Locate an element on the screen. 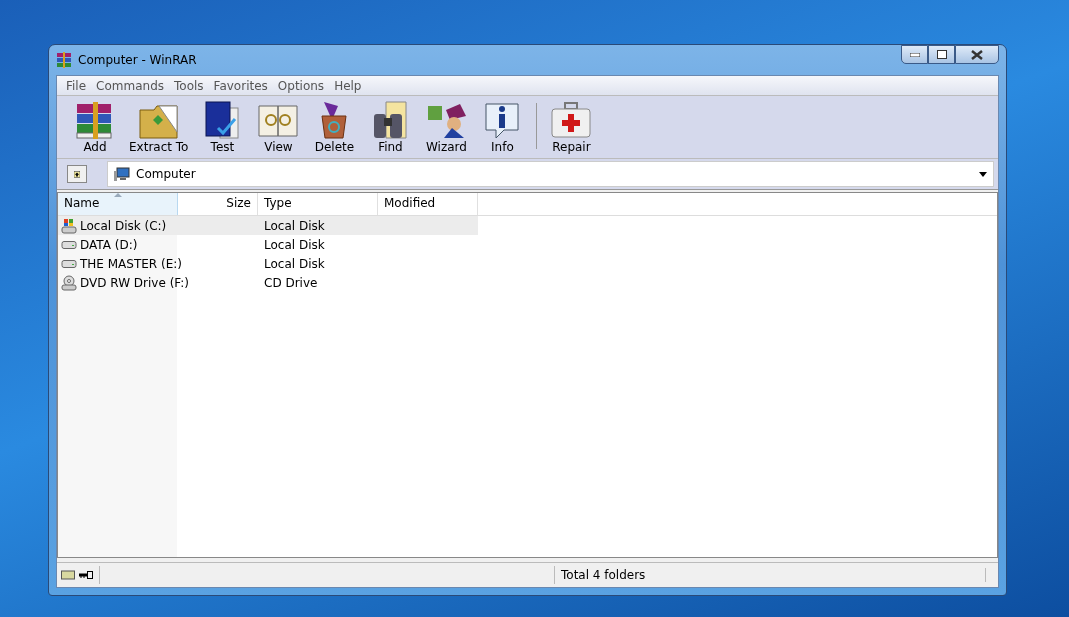 The height and width of the screenshot is (617, 1069). file-row: DATA (D:) Local Disk is located at coordinates (268, 244).